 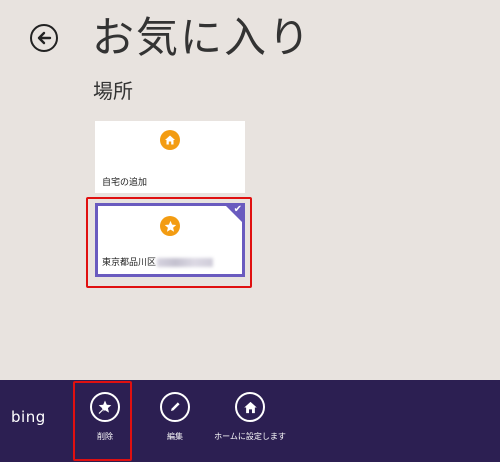 I want to click on edit-button: 編集, so click(x=175, y=417).